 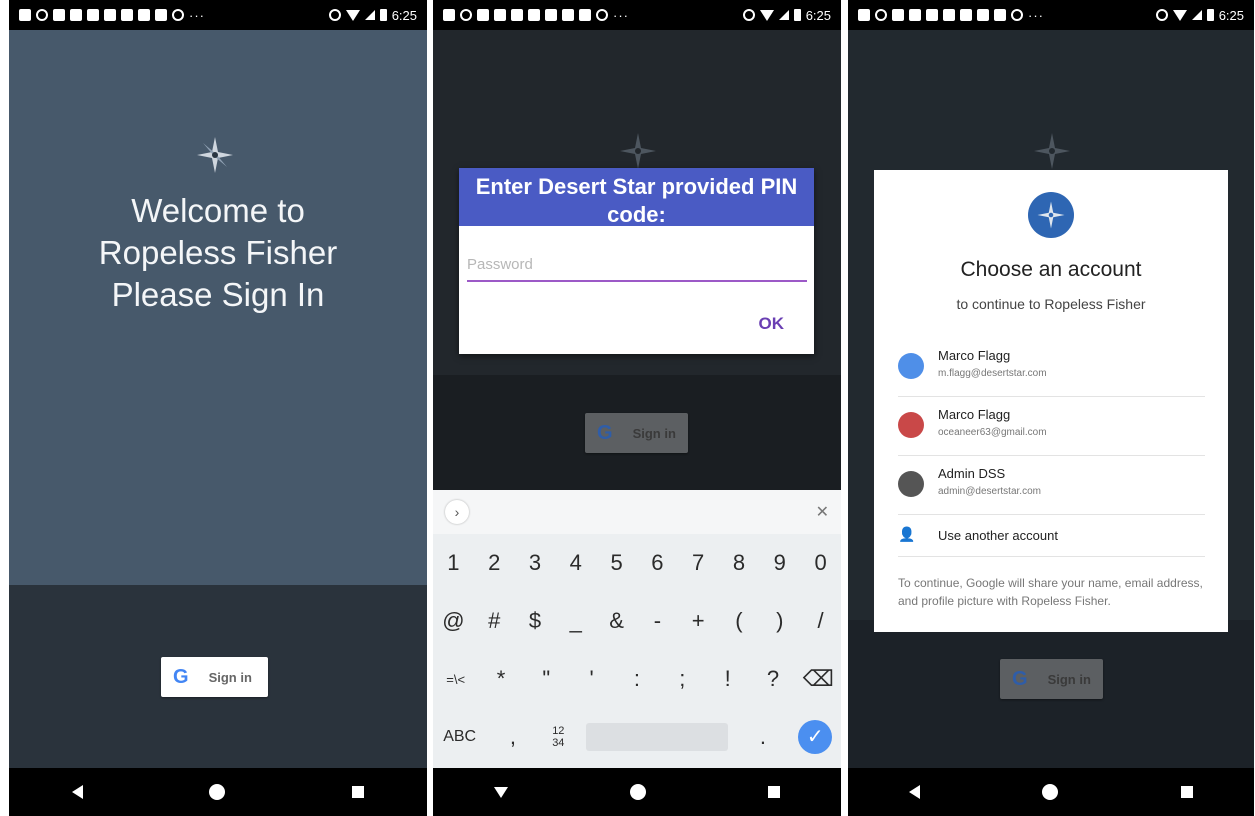 What do you see at coordinates (617, 563) in the screenshot?
I see `key: 5` at bounding box center [617, 563].